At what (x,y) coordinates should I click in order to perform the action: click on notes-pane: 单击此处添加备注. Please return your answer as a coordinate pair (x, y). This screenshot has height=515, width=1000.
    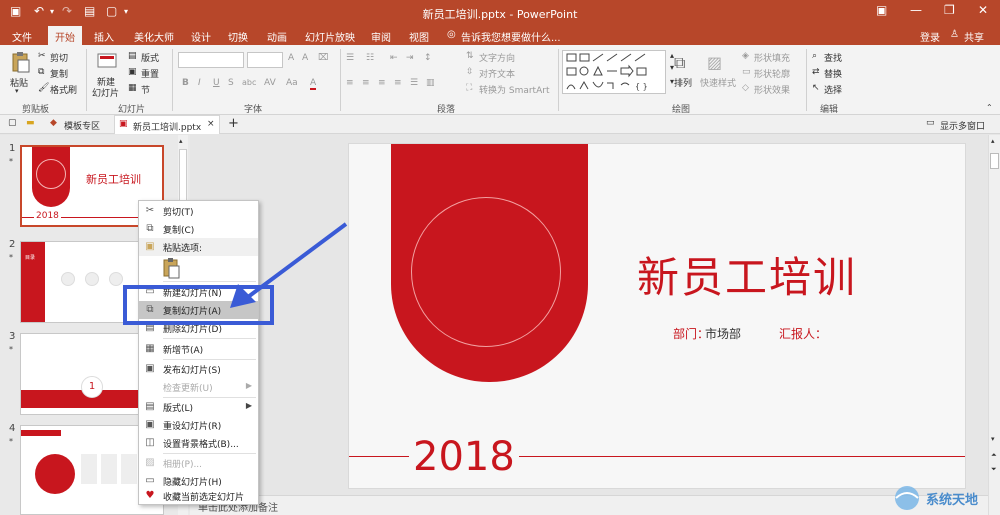
    Looking at the image, I should click on (589, 505).